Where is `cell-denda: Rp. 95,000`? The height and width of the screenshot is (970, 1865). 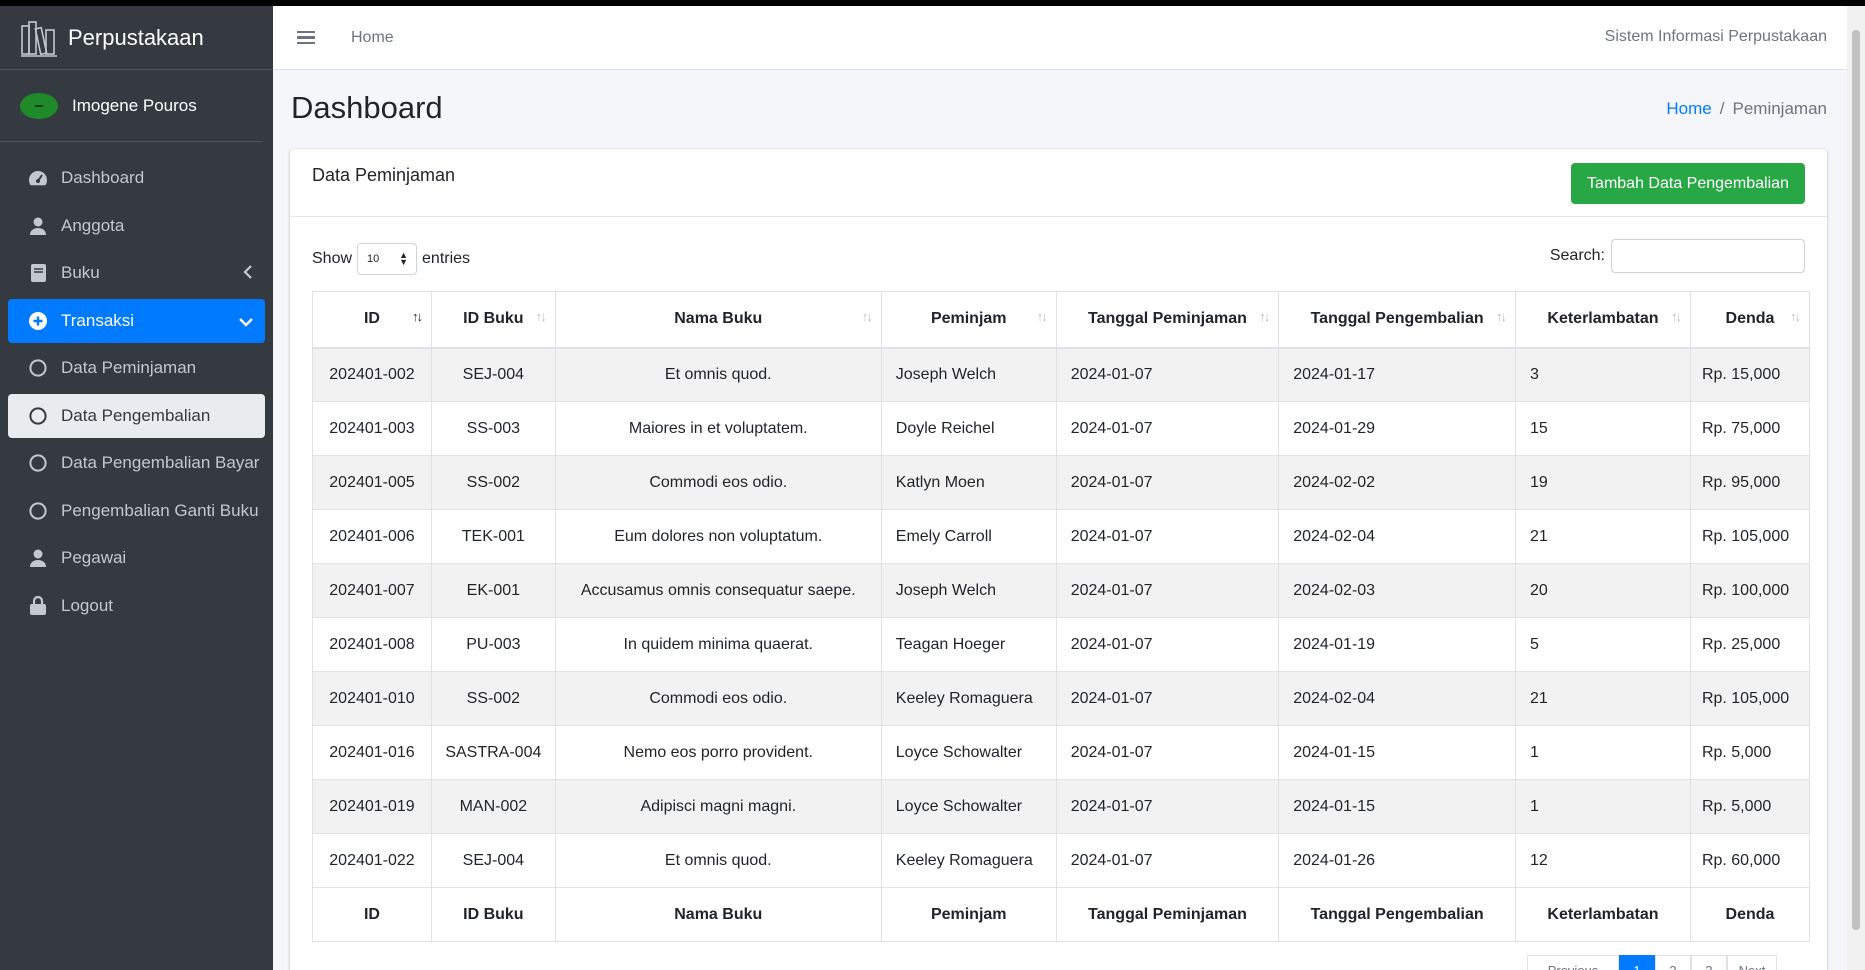
cell-denda: Rp. 95,000 is located at coordinates (1750, 482).